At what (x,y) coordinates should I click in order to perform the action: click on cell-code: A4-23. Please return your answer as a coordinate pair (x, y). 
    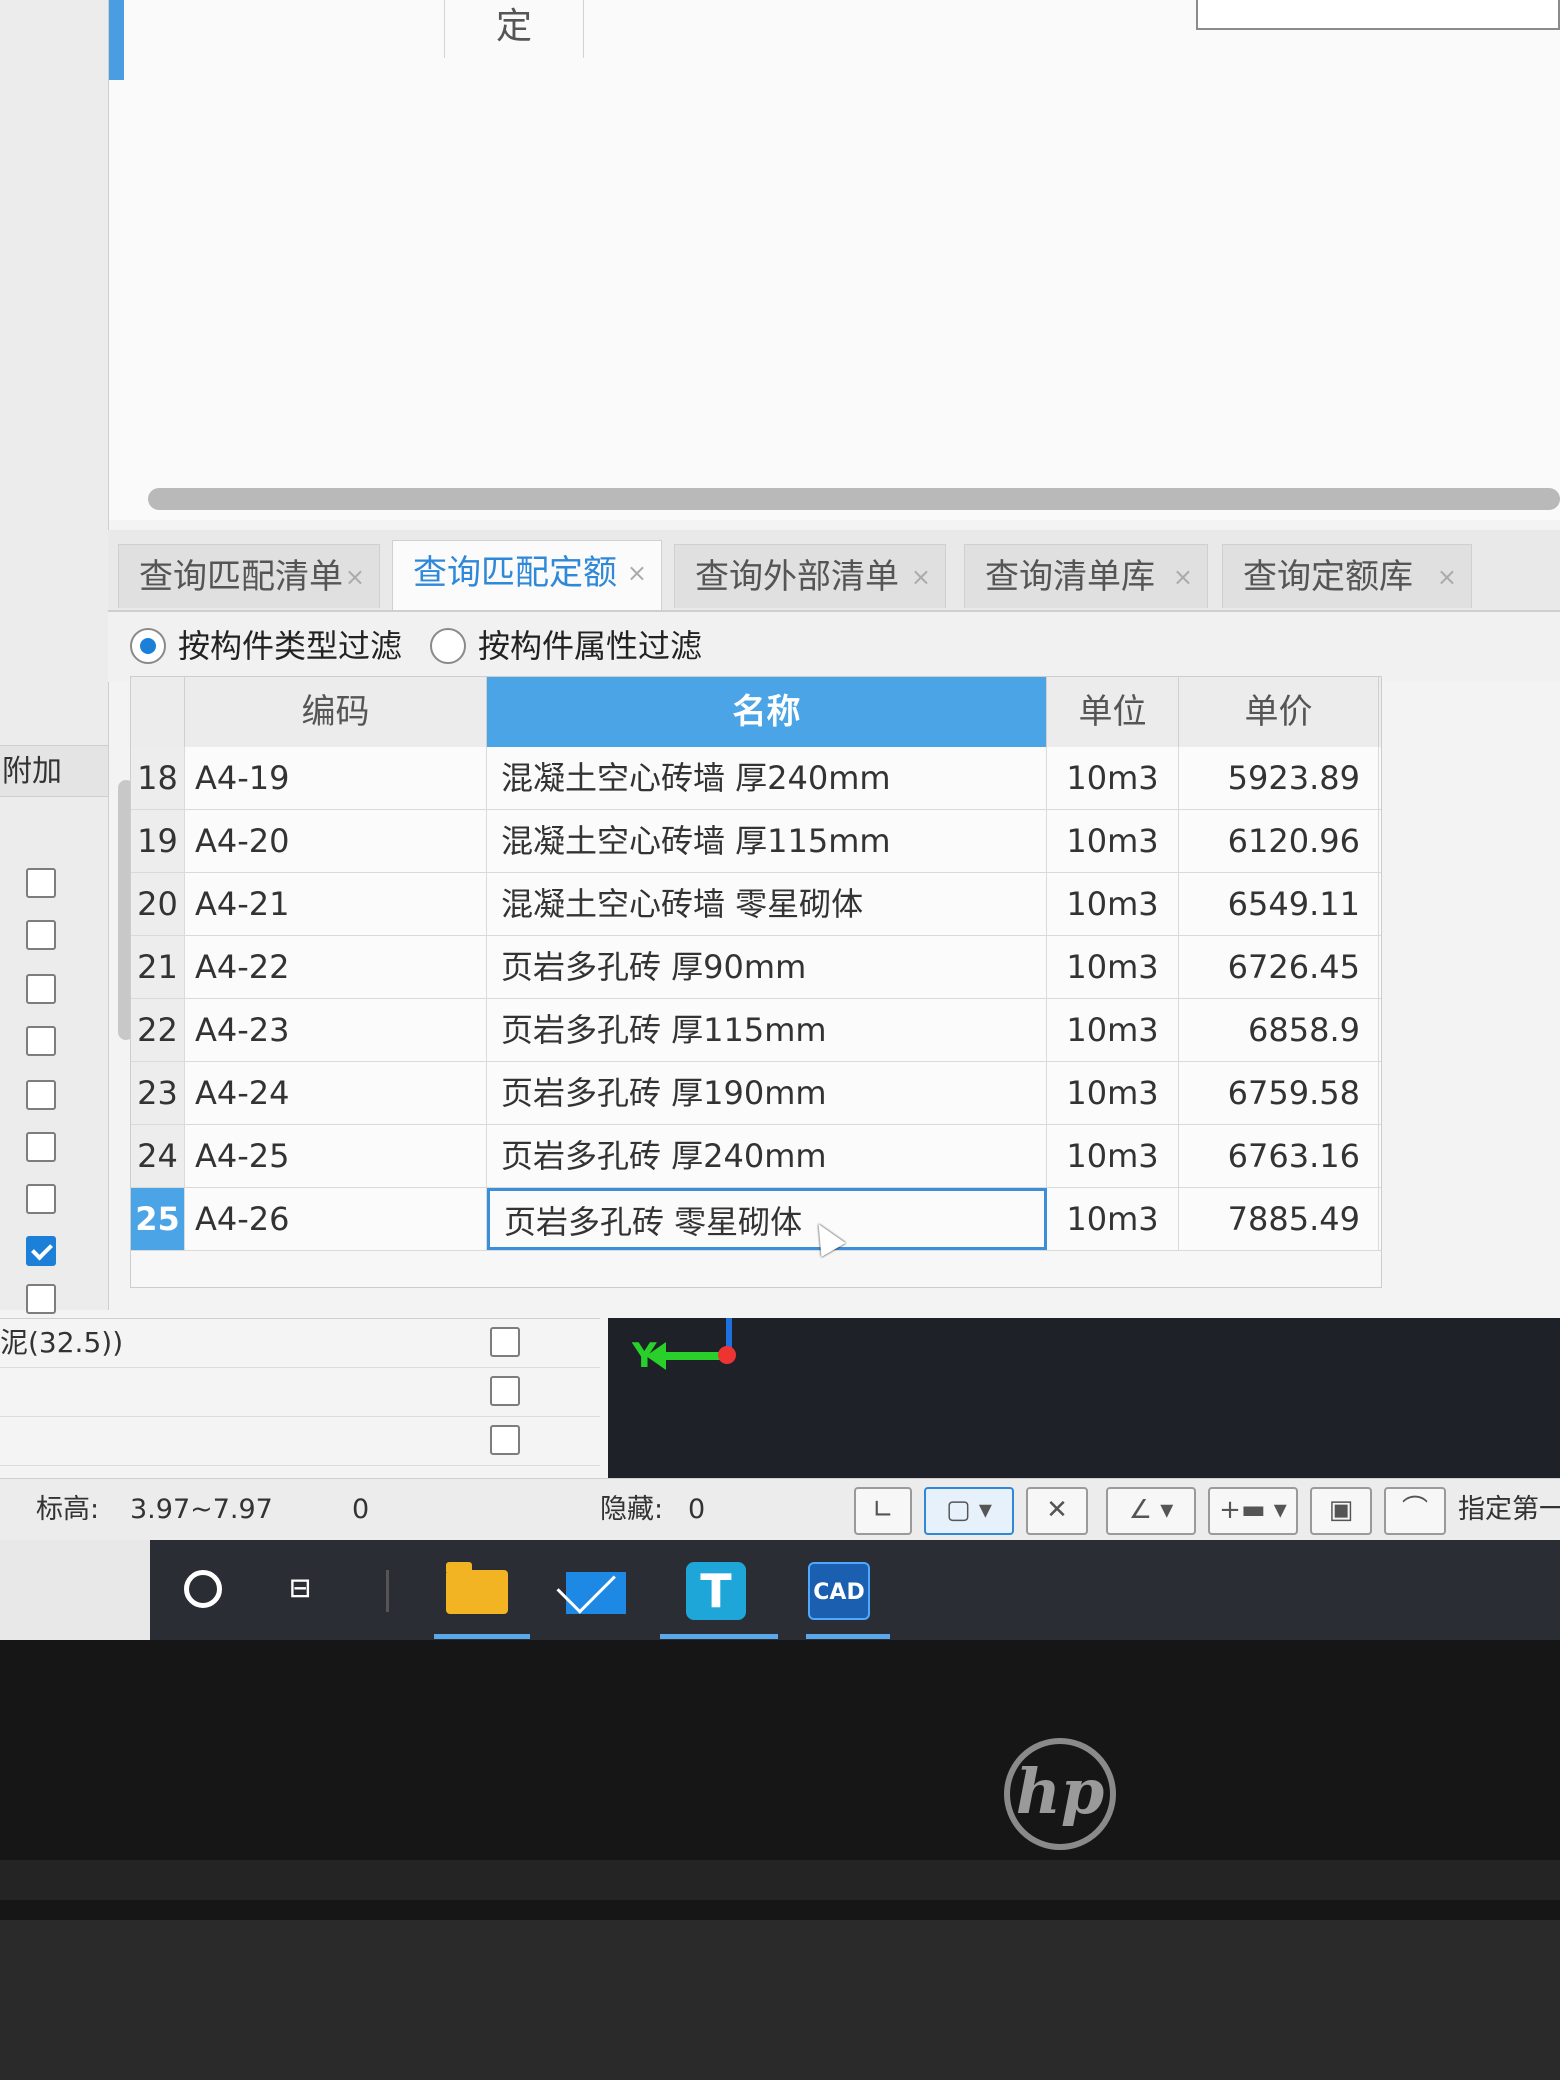
    Looking at the image, I should click on (336, 1030).